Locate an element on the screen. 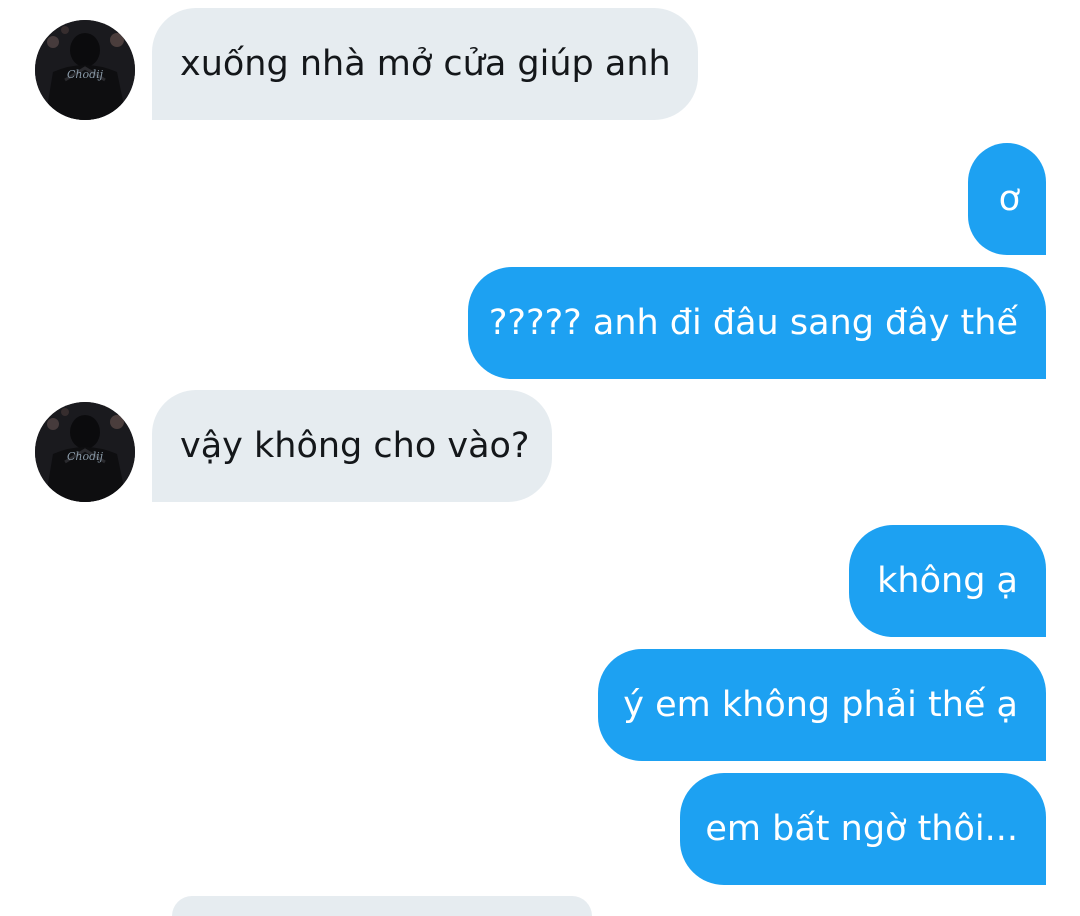  message-bubble-incoming-partial is located at coordinates (382, 906).